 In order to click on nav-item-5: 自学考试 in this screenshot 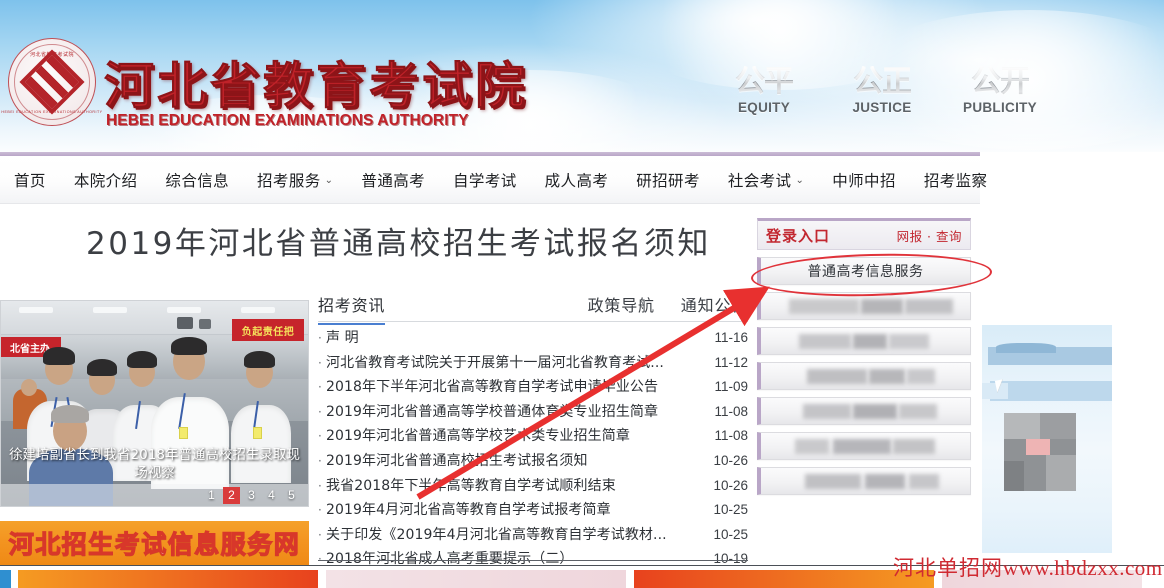, I will do `click(485, 180)`.